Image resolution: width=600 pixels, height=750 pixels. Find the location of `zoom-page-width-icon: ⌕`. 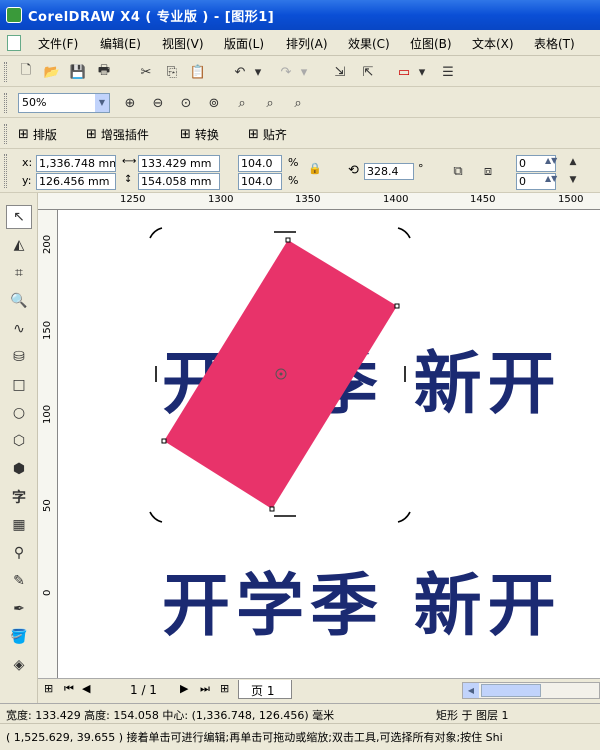

zoom-page-width-icon: ⌕ is located at coordinates (270, 103).